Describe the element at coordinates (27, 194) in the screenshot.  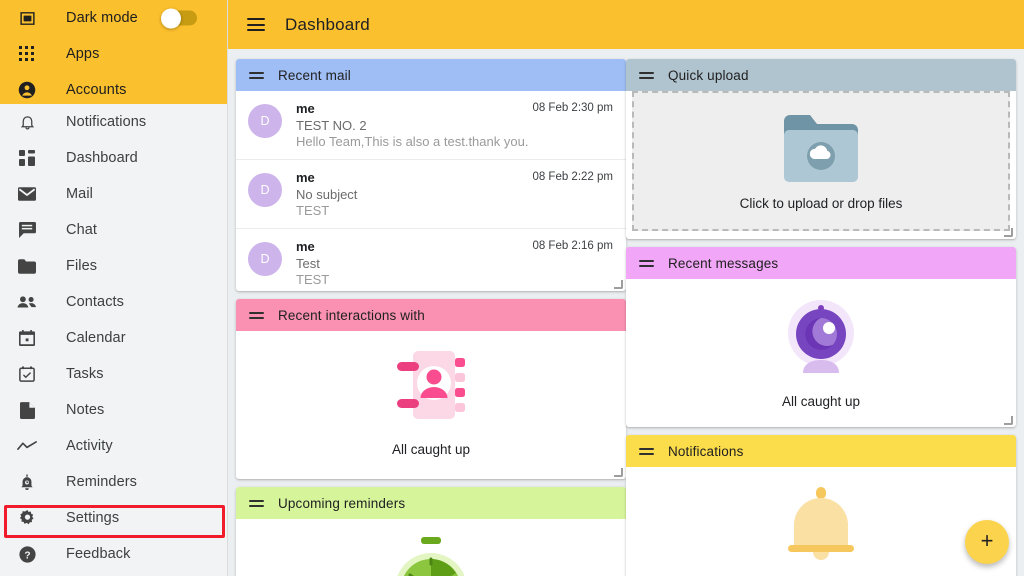
I see `envelope-icon` at that location.